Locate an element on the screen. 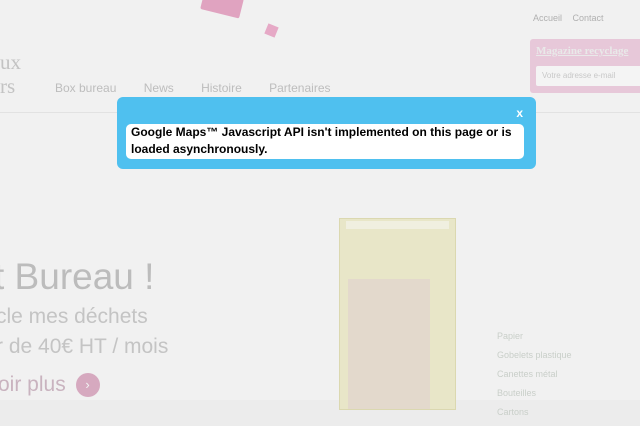 This screenshot has width=640, height=426. see-more-label: oir plus is located at coordinates (33, 384).